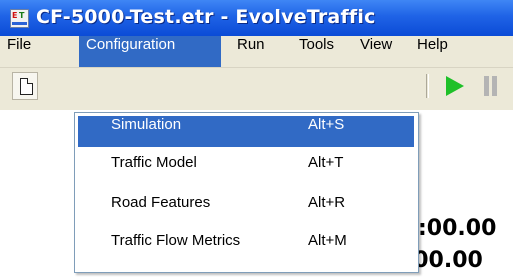  What do you see at coordinates (436, 51) in the screenshot?
I see `menu-help: Help` at bounding box center [436, 51].